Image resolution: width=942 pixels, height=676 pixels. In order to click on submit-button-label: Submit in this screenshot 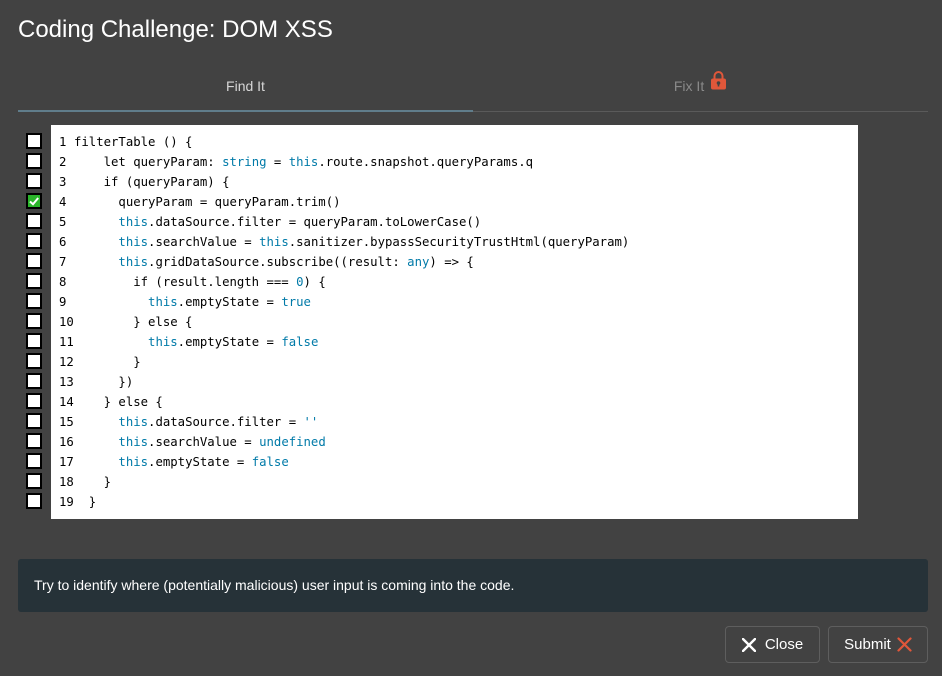, I will do `click(867, 644)`.